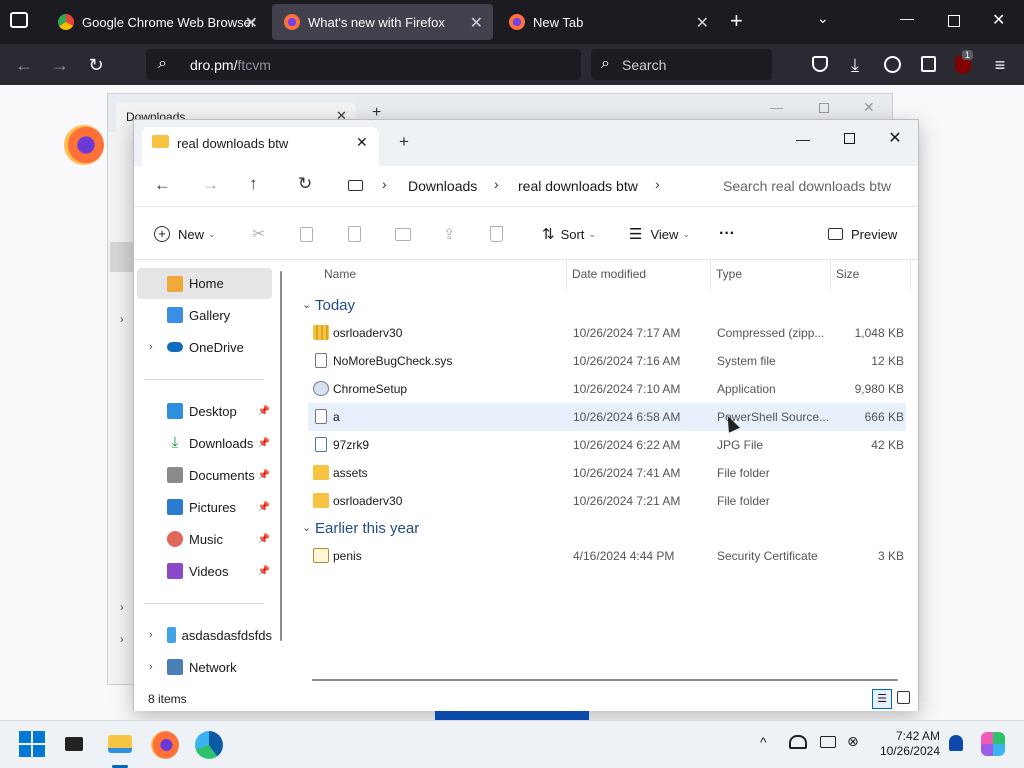 The width and height of the screenshot is (1024, 768). Describe the element at coordinates (727, 234) in the screenshot. I see `more-options-button: ···` at that location.